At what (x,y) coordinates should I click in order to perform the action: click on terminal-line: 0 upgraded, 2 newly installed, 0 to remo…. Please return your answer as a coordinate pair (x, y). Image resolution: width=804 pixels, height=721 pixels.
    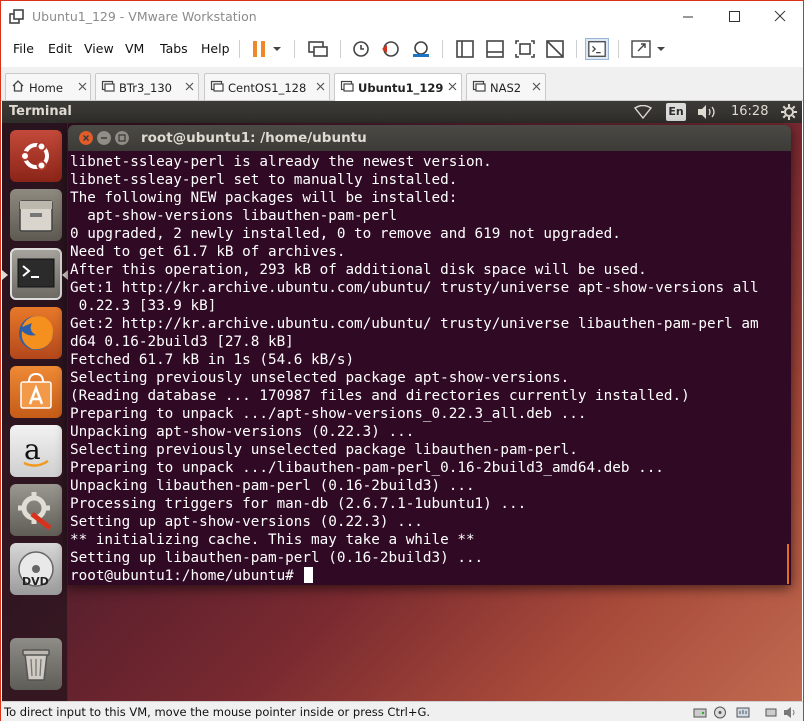
    Looking at the image, I should click on (345, 234).